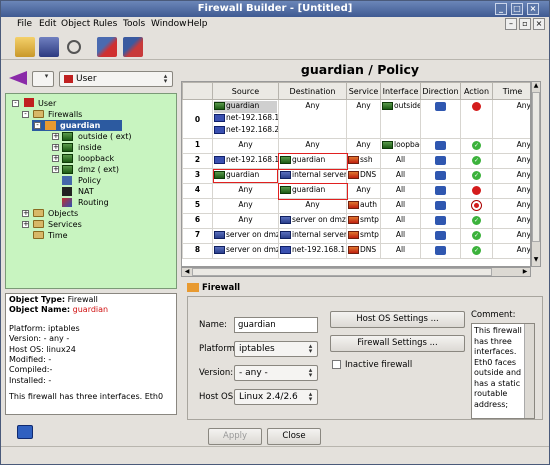 The width and height of the screenshot is (550, 465). I want to click on menu-object: Object, so click(75, 24).